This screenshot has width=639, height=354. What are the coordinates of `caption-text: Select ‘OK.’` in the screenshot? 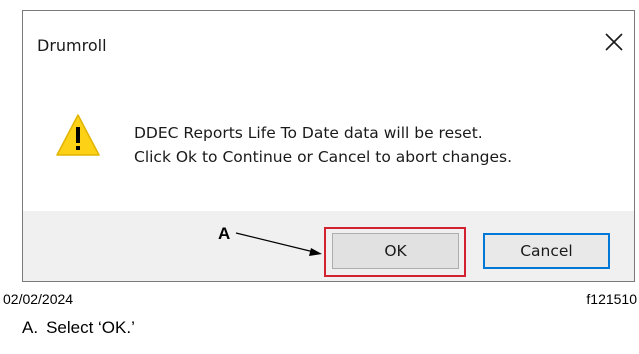 It's located at (90, 327).